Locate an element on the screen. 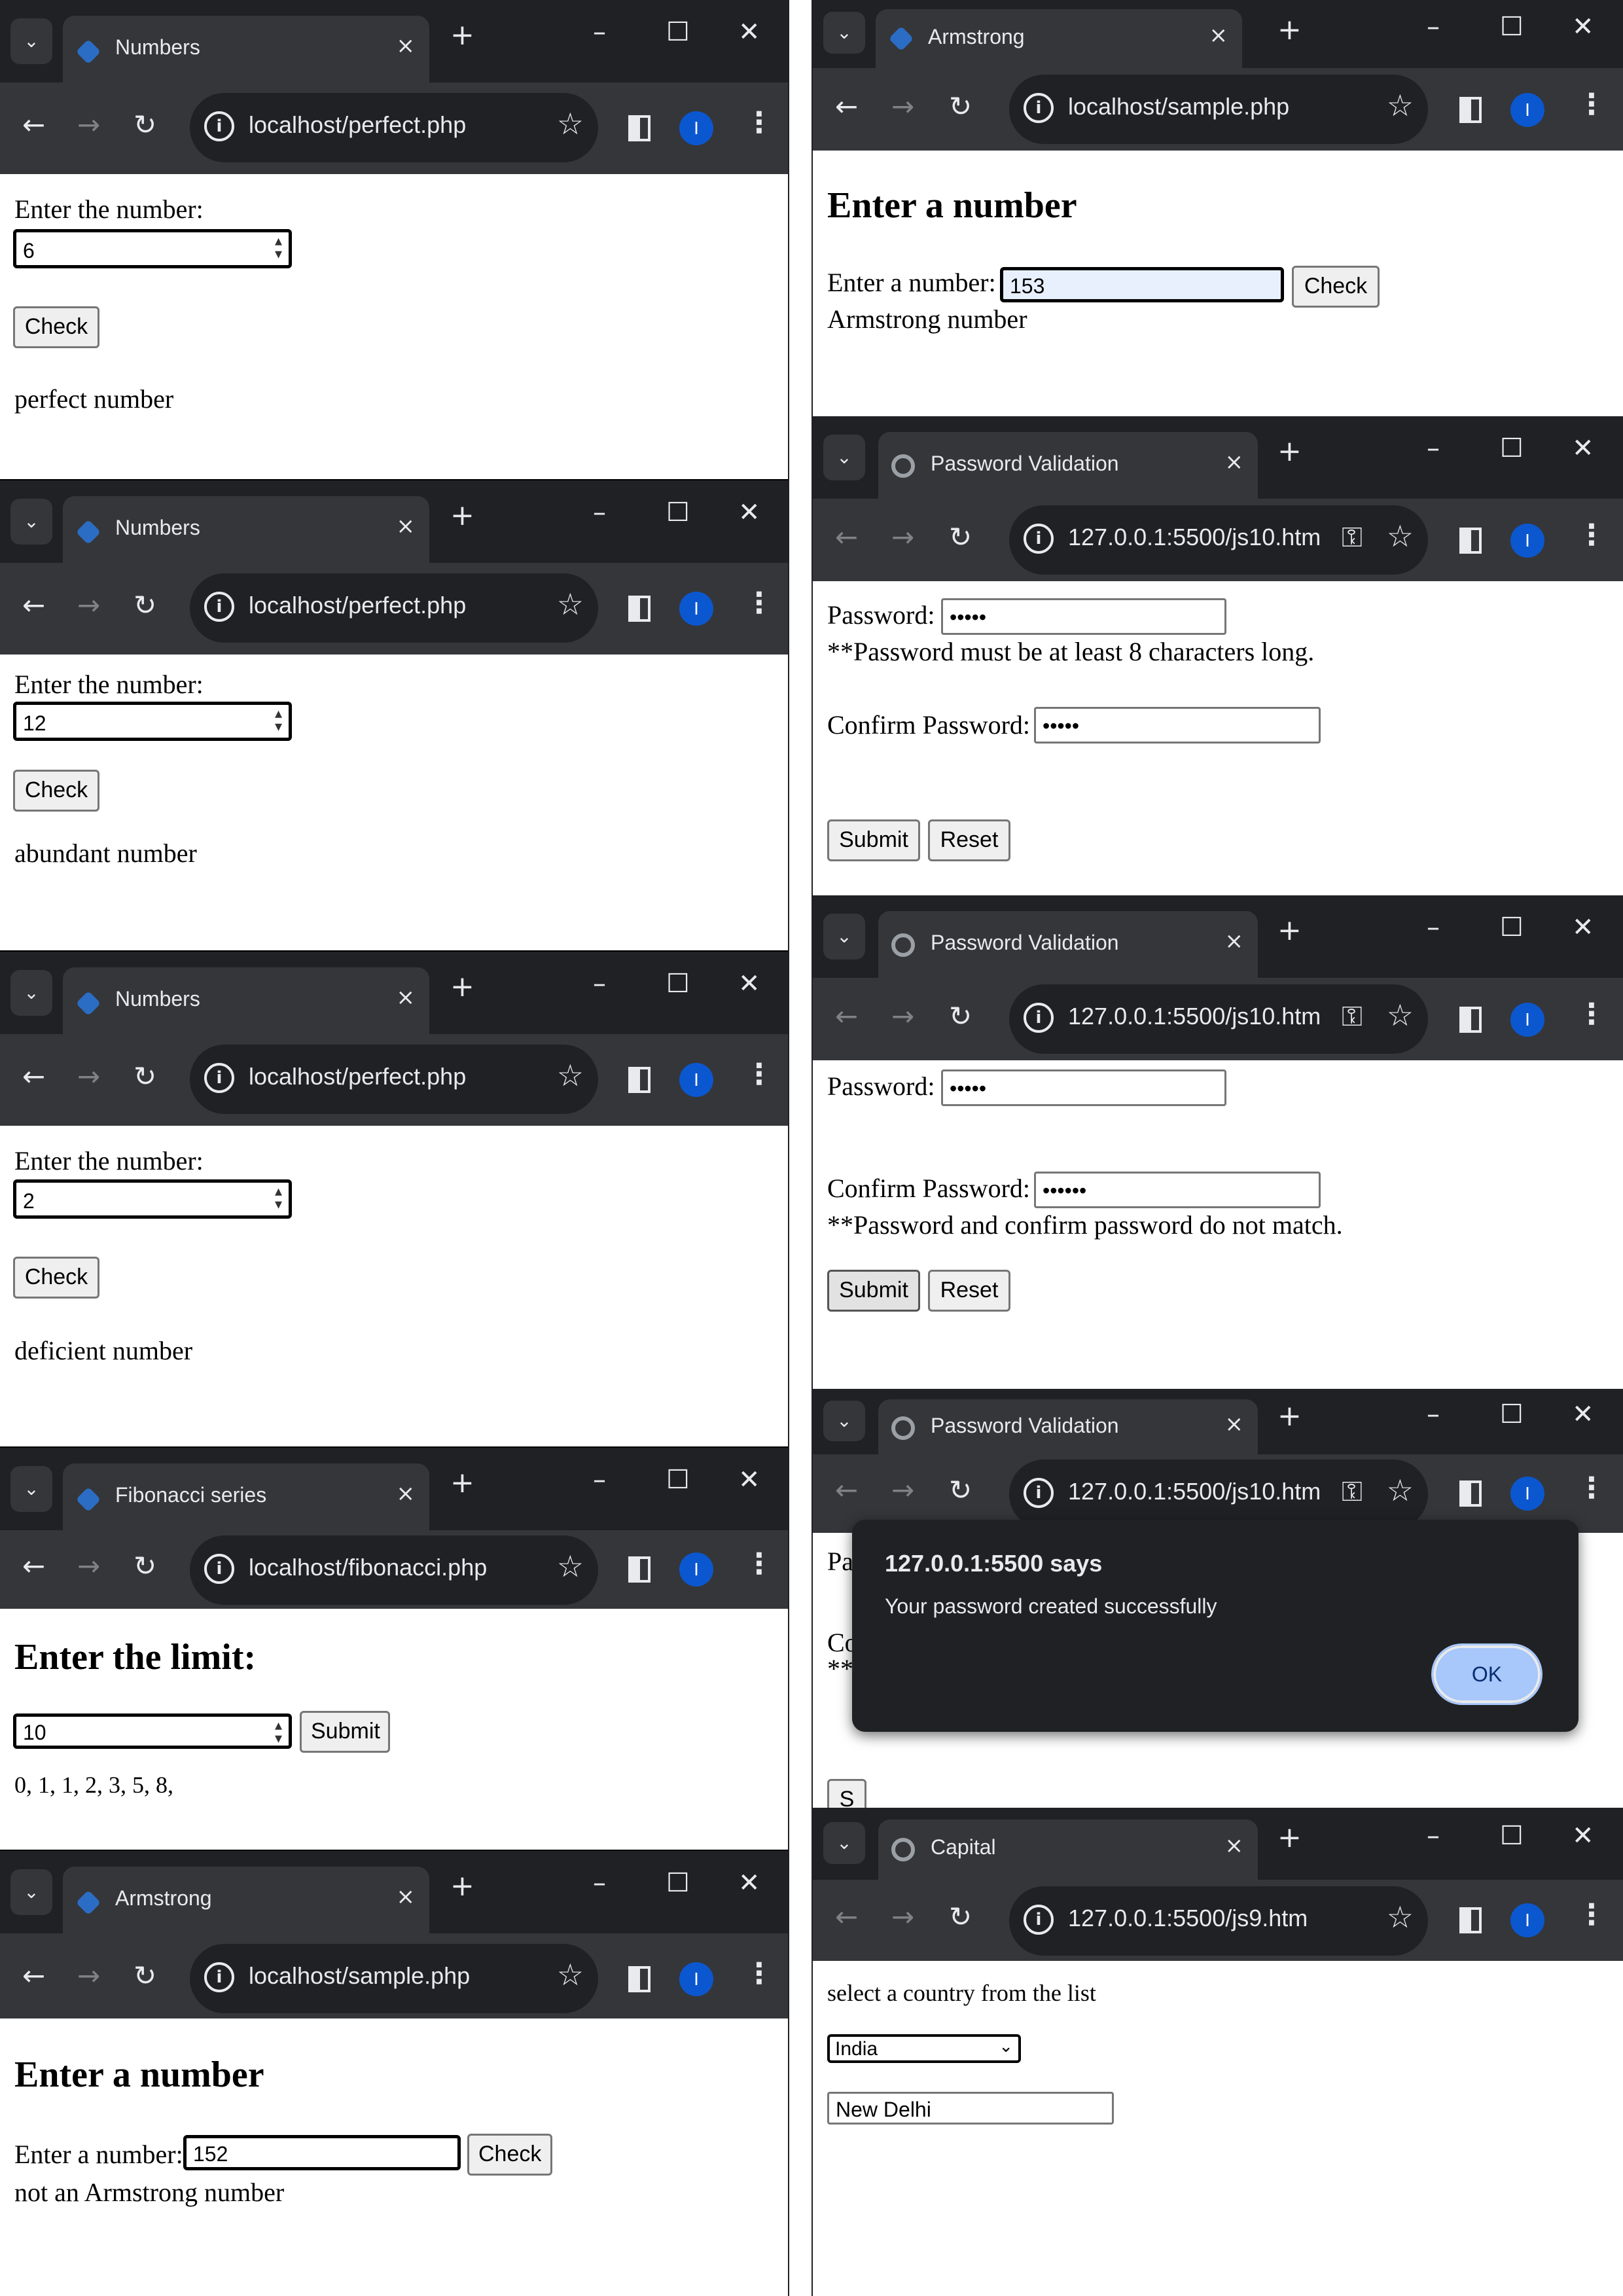 This screenshot has height=2296, width=1623. url-text: localhost/fibonacci.php is located at coordinates (368, 1568).